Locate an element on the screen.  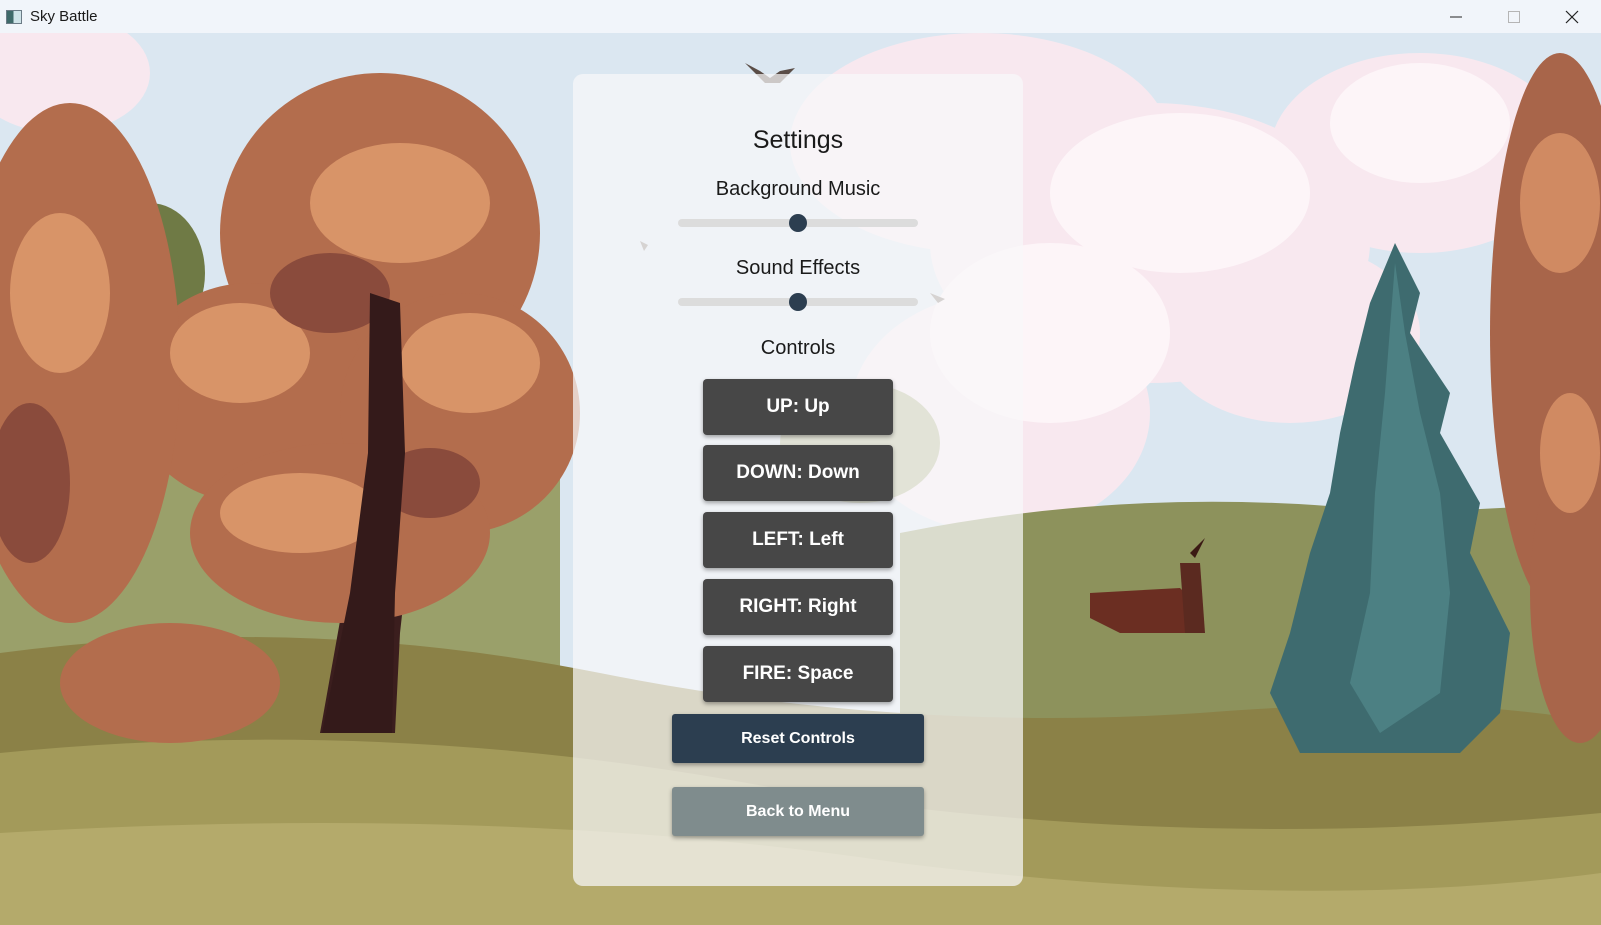
minimize-icon is located at coordinates (1456, 16).